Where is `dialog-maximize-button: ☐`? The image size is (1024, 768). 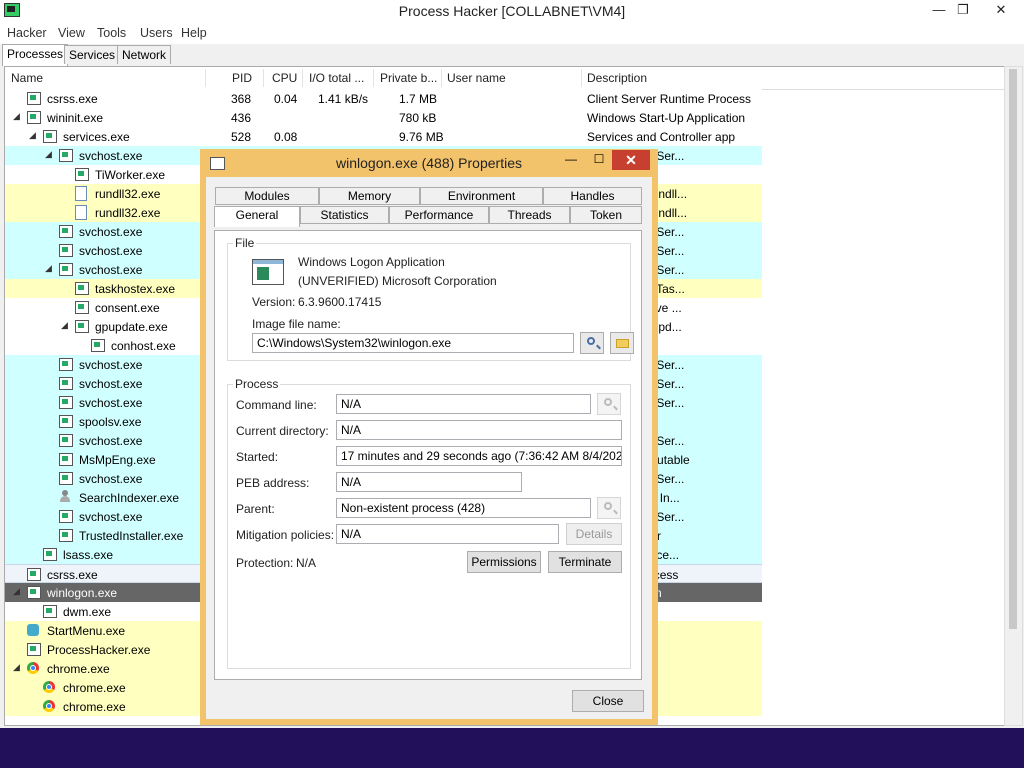 dialog-maximize-button: ☐ is located at coordinates (599, 161).